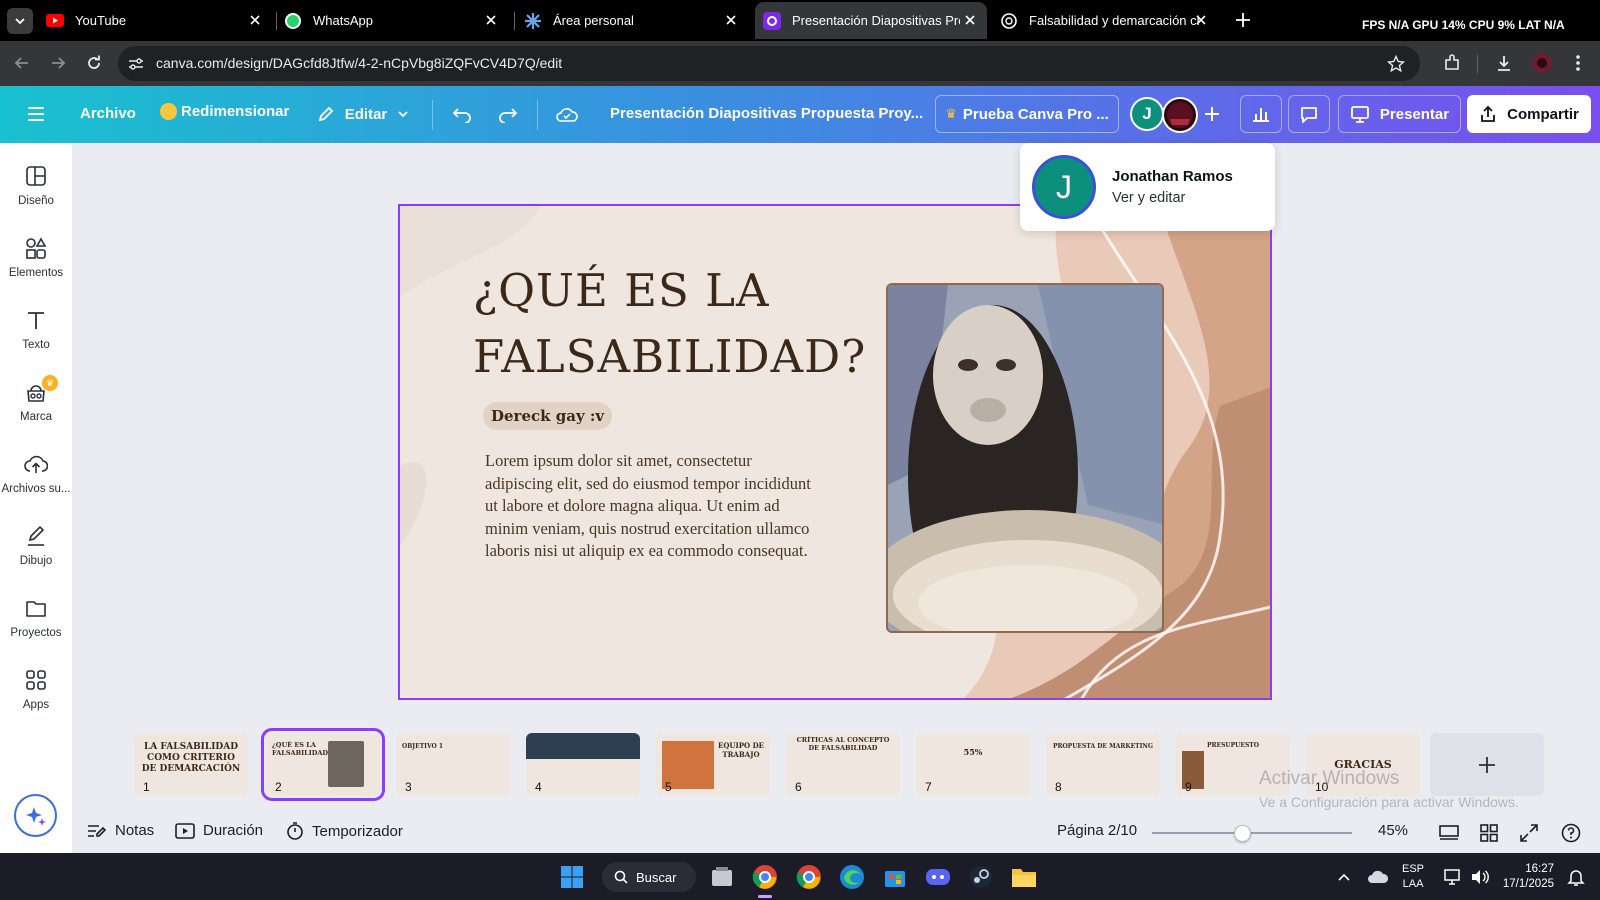  Describe the element at coordinates (20, 21) in the screenshot. I see `tab-search-chevron-icon` at that location.